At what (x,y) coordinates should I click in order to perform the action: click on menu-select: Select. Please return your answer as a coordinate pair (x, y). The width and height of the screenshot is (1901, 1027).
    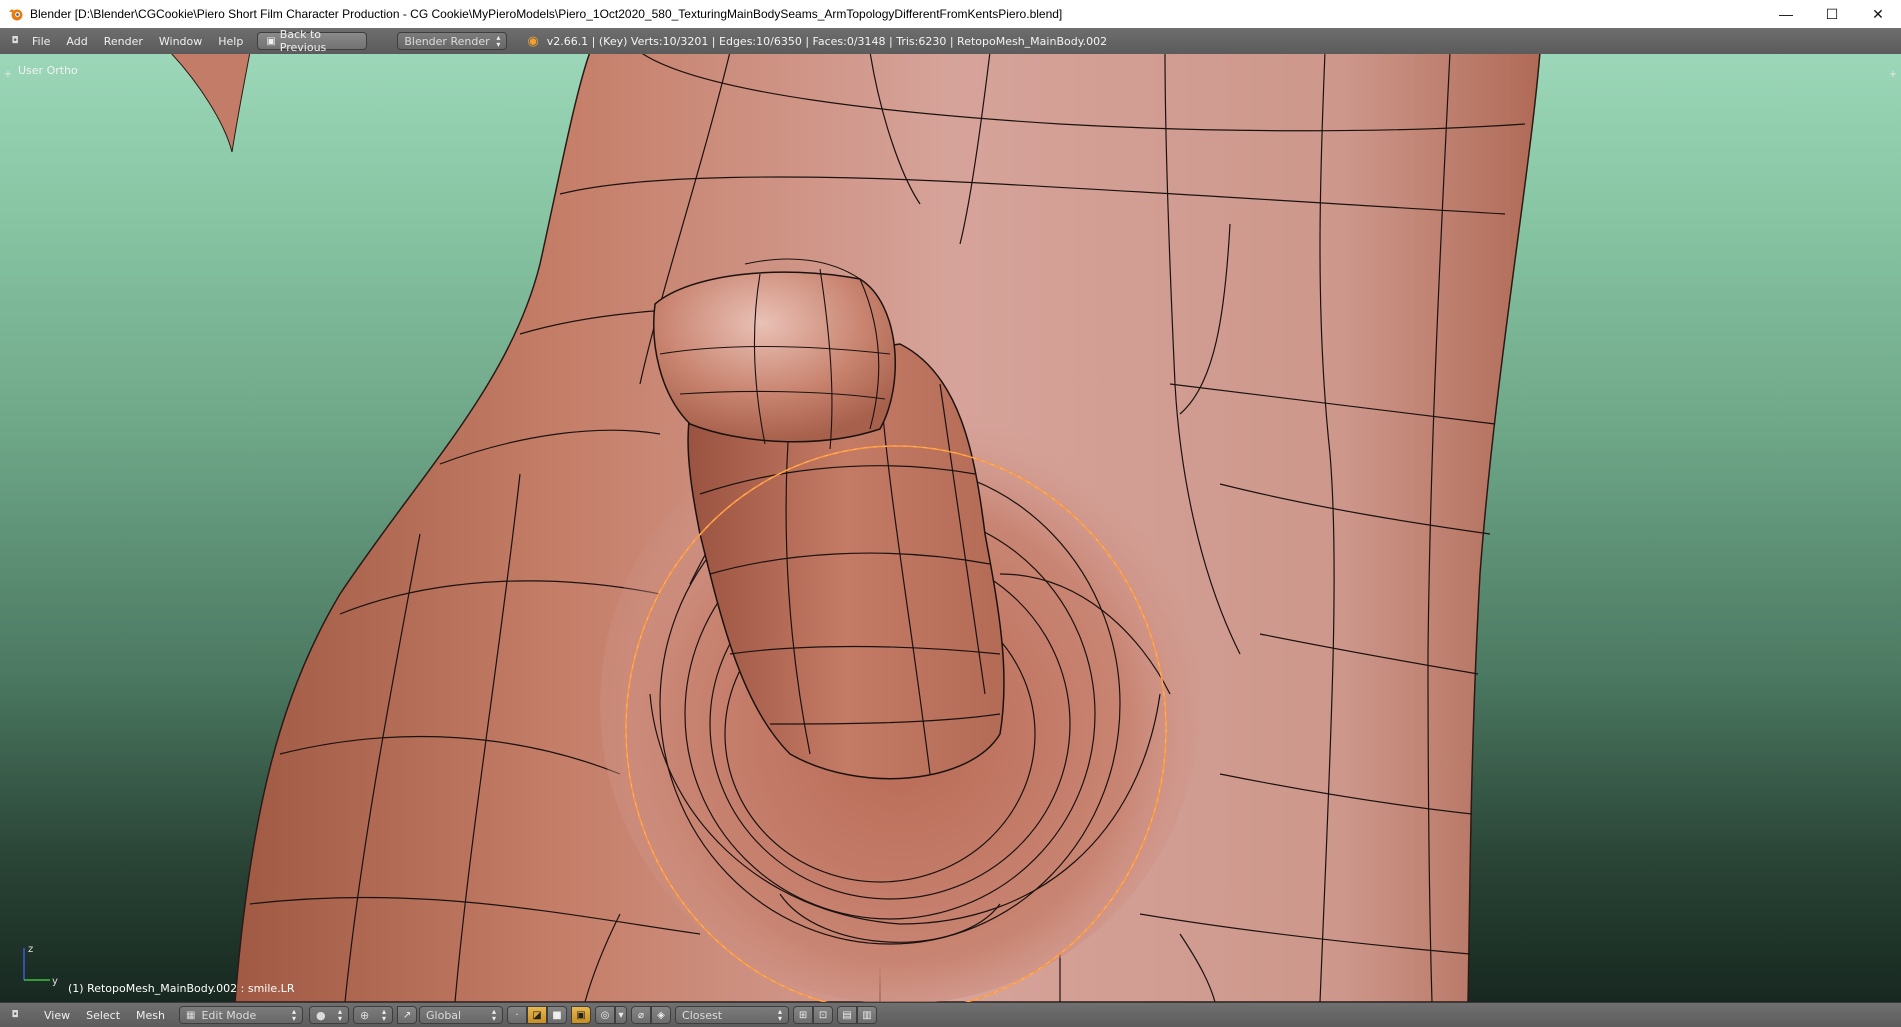
    Looking at the image, I should click on (103, 1015).